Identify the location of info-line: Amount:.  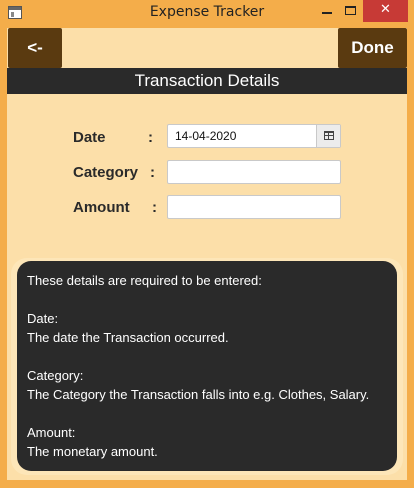
(51, 432).